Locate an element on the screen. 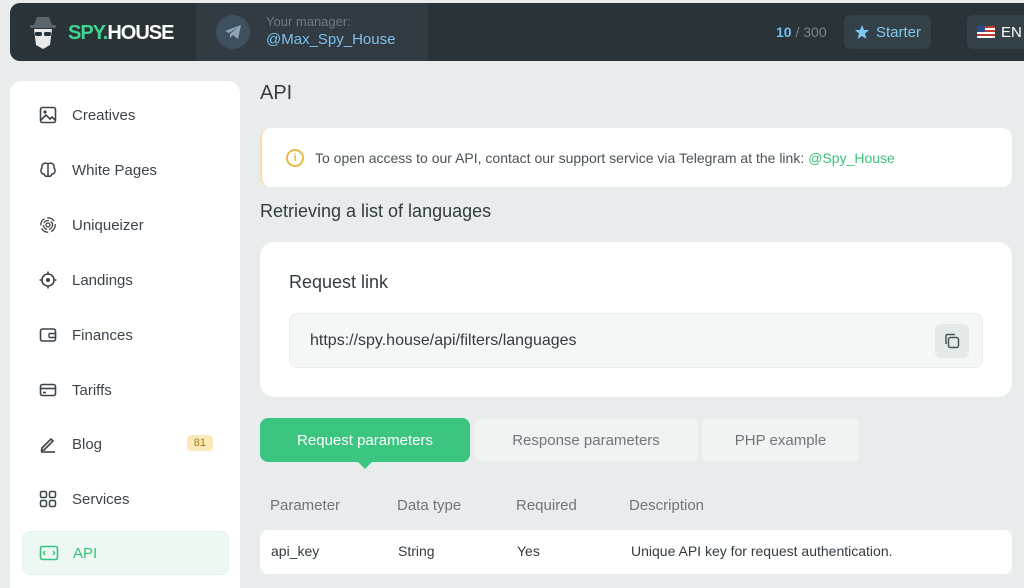 Image resolution: width=1024 pixels, height=588 pixels. sidebar-item-label: Services is located at coordinates (101, 499).